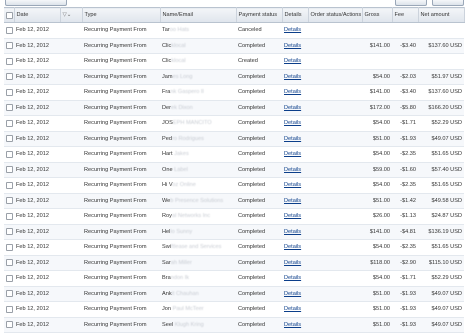  Describe the element at coordinates (259, 15) in the screenshot. I see `header-payment-status: Payment status` at that location.